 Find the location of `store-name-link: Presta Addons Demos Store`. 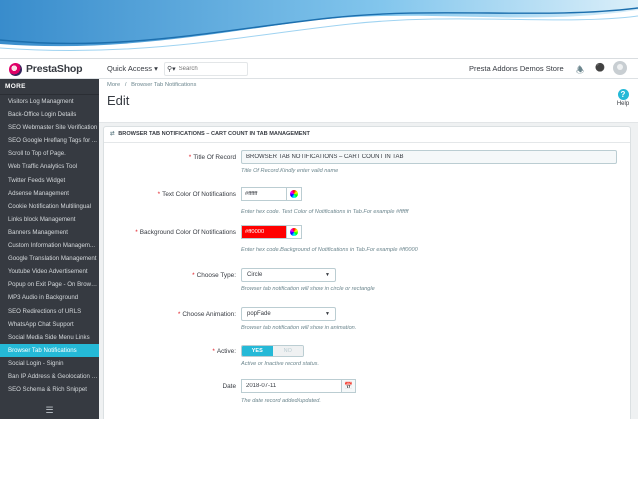

store-name-link: Presta Addons Demos Store is located at coordinates (516, 68).